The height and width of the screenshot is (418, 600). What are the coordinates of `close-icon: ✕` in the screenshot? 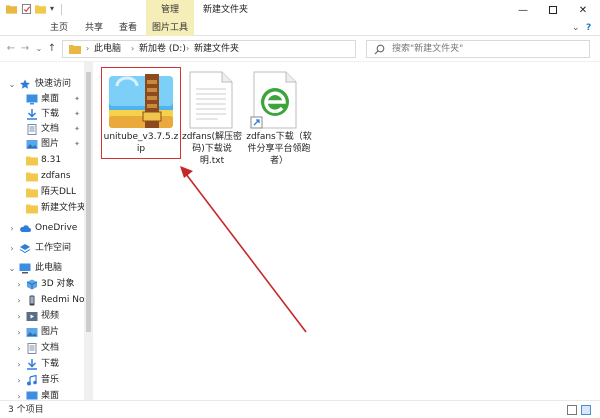 It's located at (583, 10).